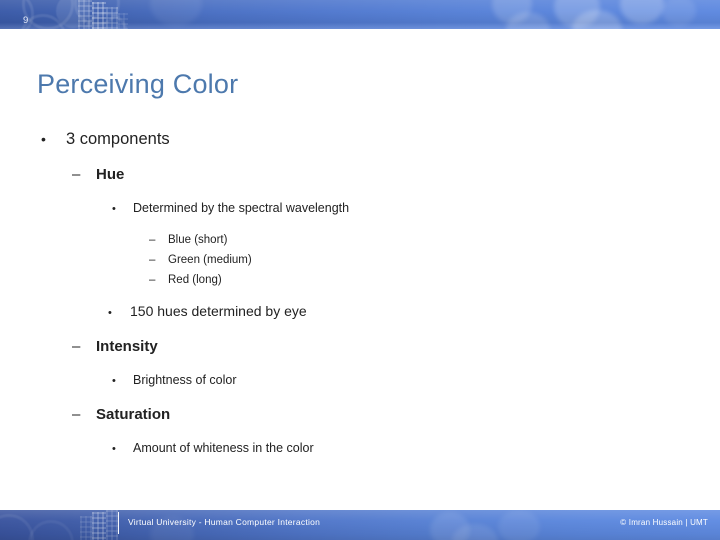  I want to click on footer-sheen, so click(360, 525).